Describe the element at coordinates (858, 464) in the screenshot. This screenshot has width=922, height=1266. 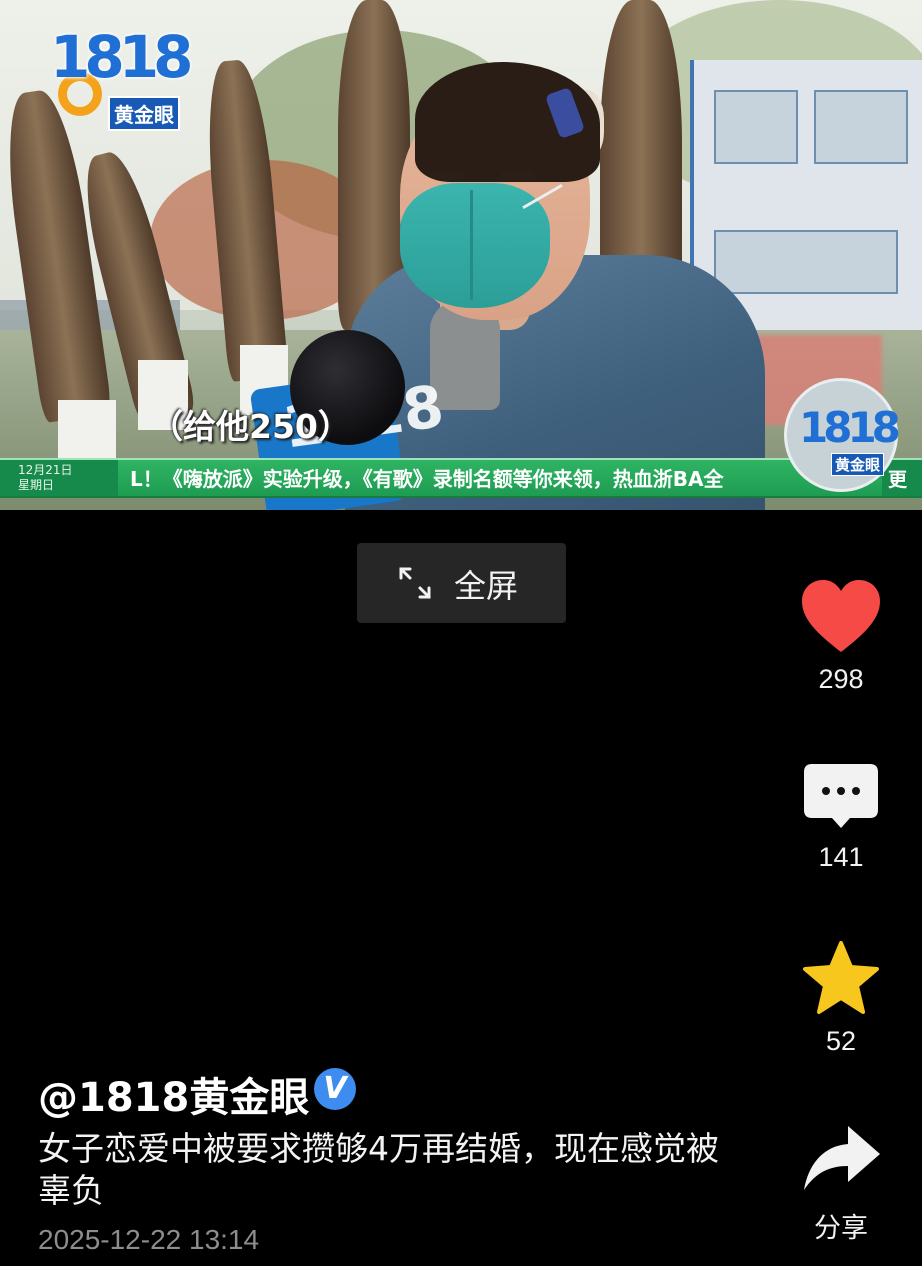
I see `corner-logo-text: 黄金眼` at that location.